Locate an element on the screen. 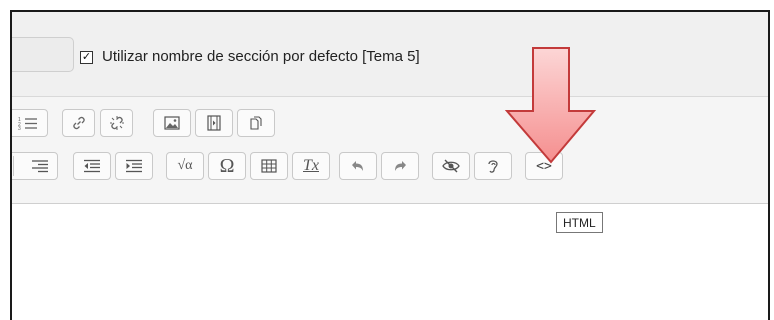 This screenshot has width=774, height=320. ear-icon is located at coordinates (493, 166).